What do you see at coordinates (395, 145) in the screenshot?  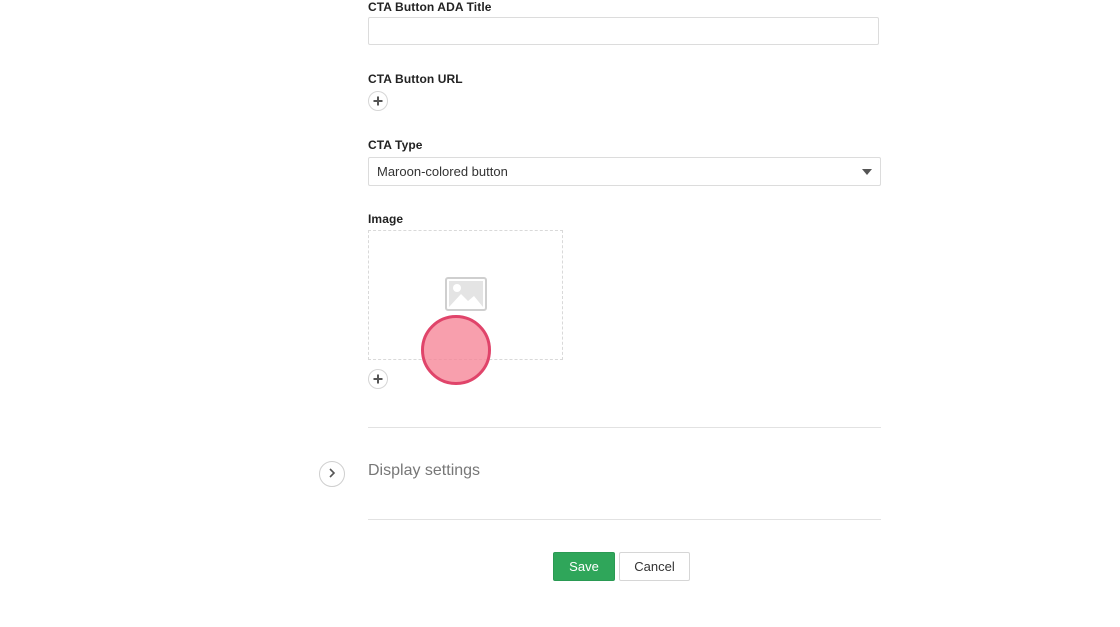 I see `cta-type-label: CTA Type` at bounding box center [395, 145].